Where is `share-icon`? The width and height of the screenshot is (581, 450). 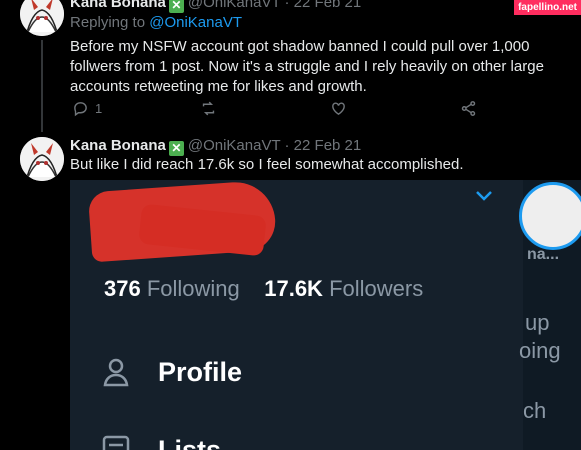
share-icon is located at coordinates (468, 108).